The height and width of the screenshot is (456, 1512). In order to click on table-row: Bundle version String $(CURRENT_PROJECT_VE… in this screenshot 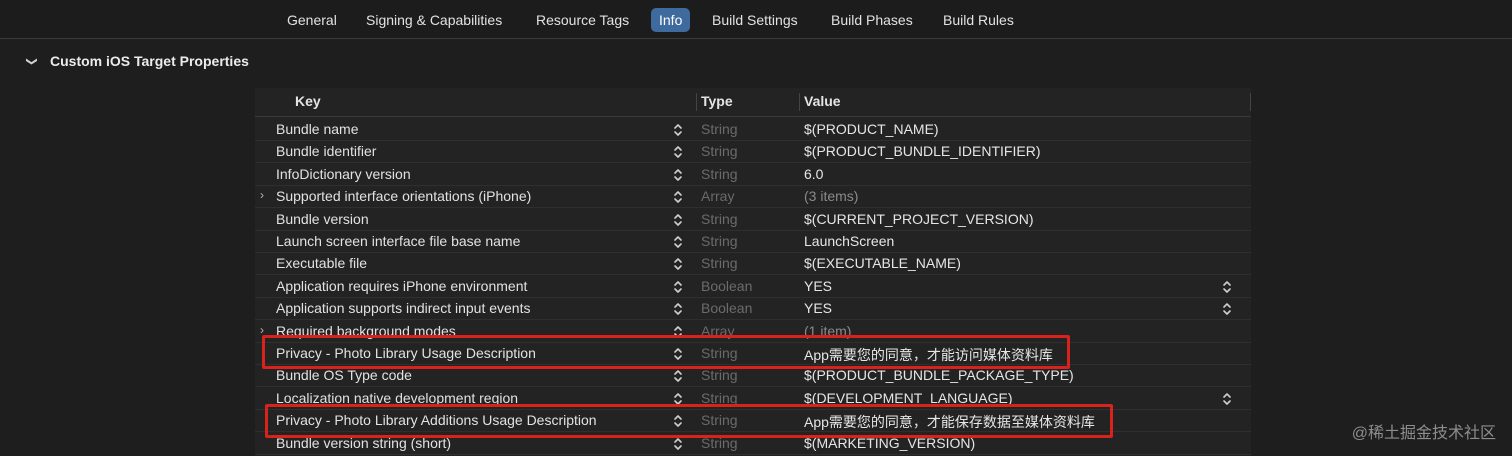, I will do `click(753, 219)`.